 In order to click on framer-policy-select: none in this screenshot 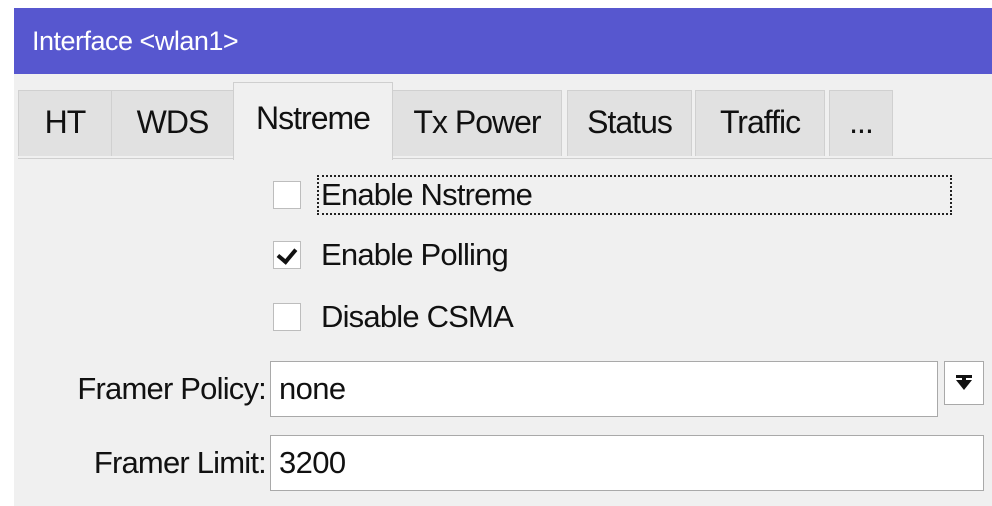, I will do `click(604, 389)`.